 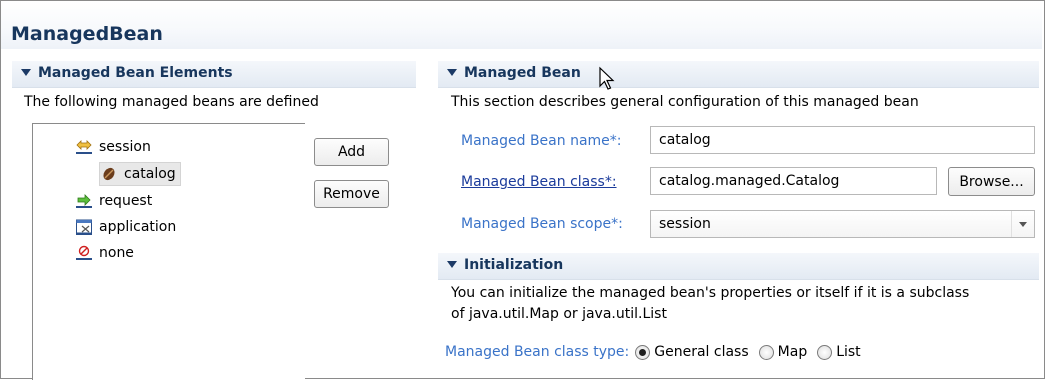 I want to click on radio-list-label: List, so click(x=848, y=352).